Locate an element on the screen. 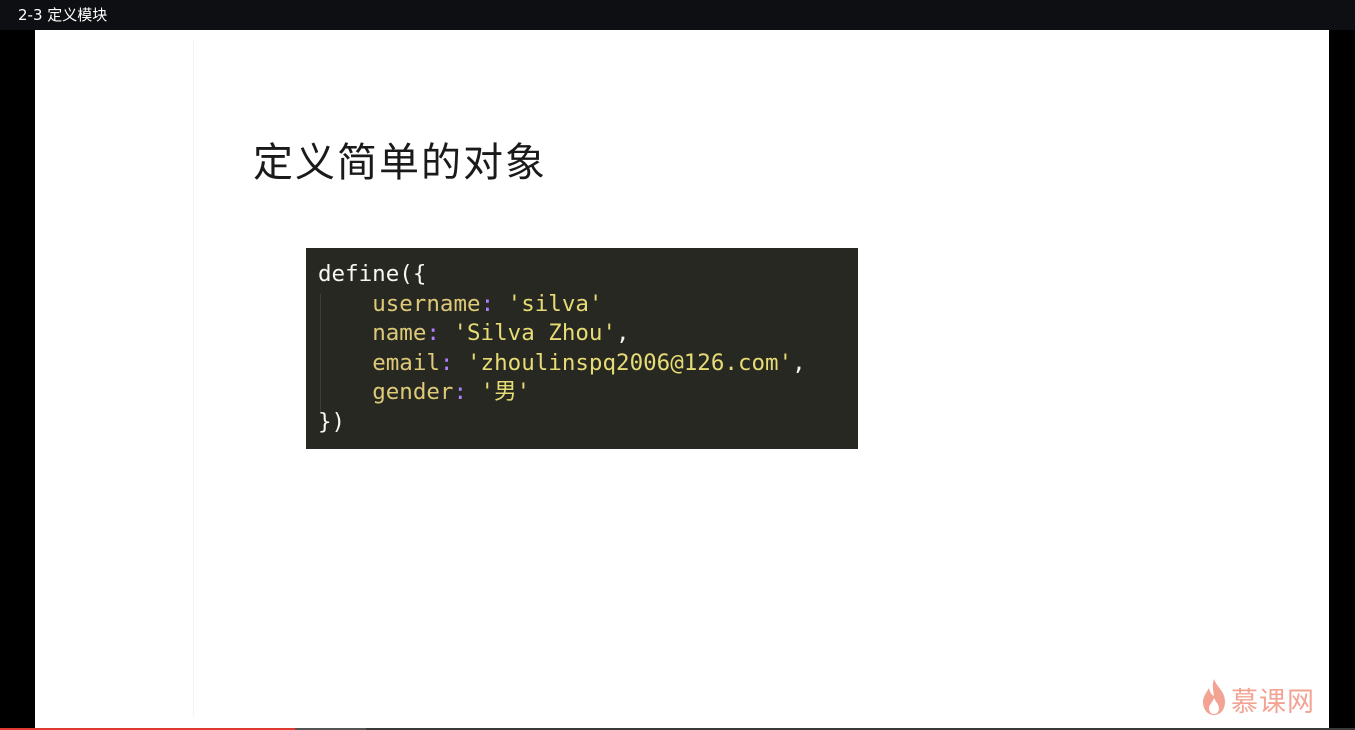 This screenshot has width=1355, height=730. flame-icon is located at coordinates (1214, 699).